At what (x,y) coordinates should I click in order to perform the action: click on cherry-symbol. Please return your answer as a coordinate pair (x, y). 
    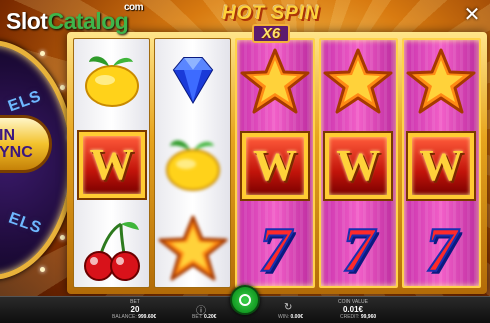
    Looking at the image, I should click on (112, 249).